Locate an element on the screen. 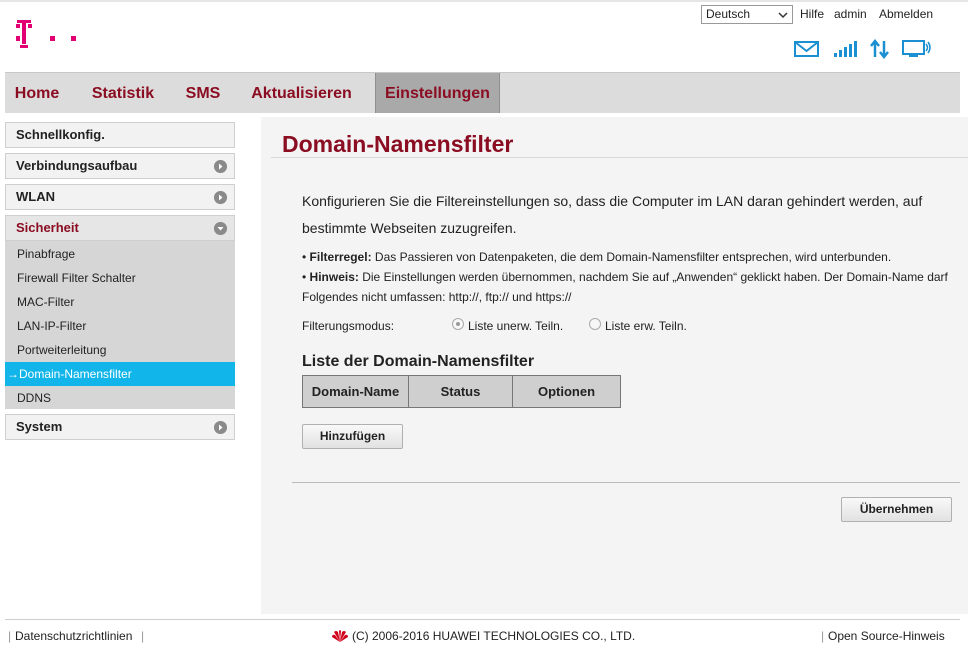 Image resolution: width=968 pixels, height=659 pixels. huawei-logo-icon is located at coordinates (340, 636).